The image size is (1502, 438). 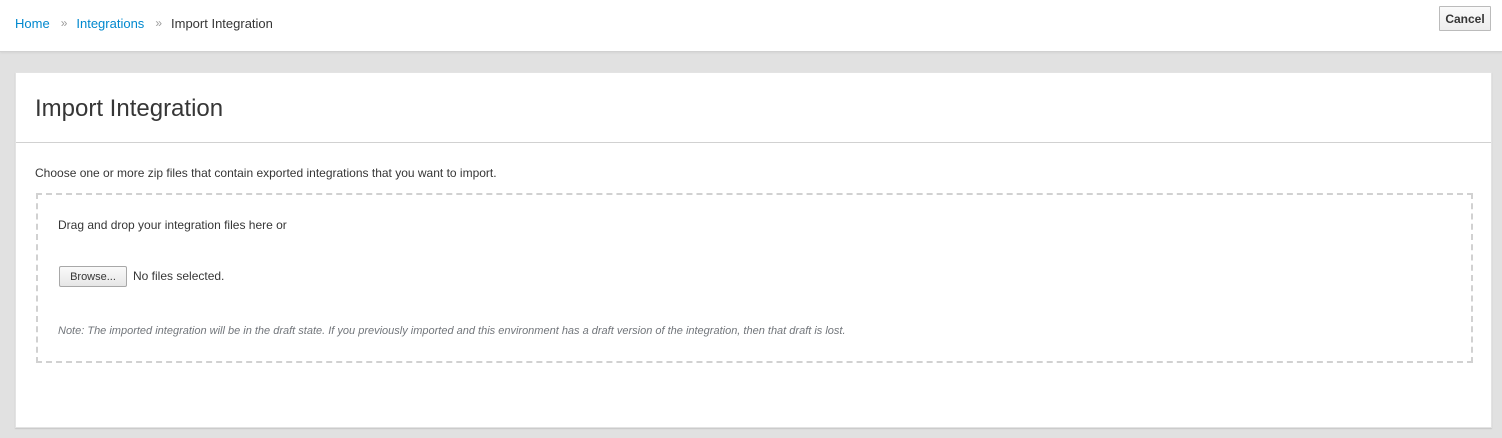 I want to click on breadcrumb: Home » Integrations » Import Integration, so click(x=144, y=23).